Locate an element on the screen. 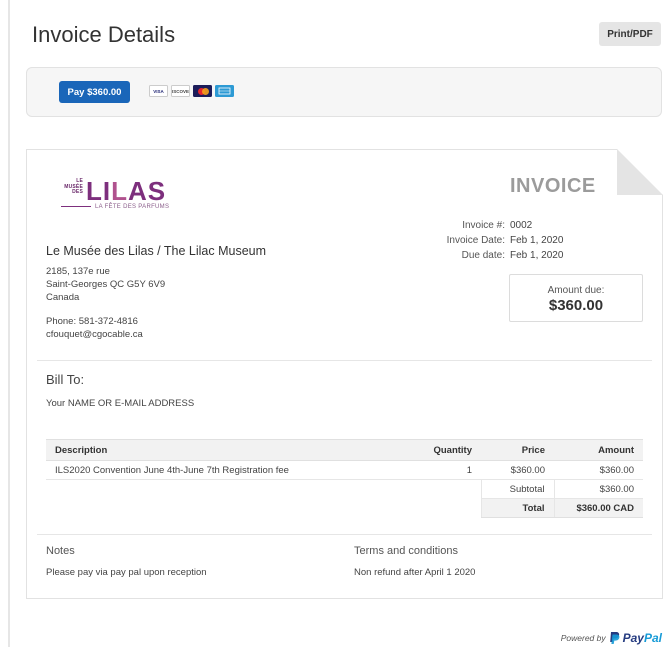 This screenshot has width=670, height=647. mastercard-card-icon is located at coordinates (202, 91).